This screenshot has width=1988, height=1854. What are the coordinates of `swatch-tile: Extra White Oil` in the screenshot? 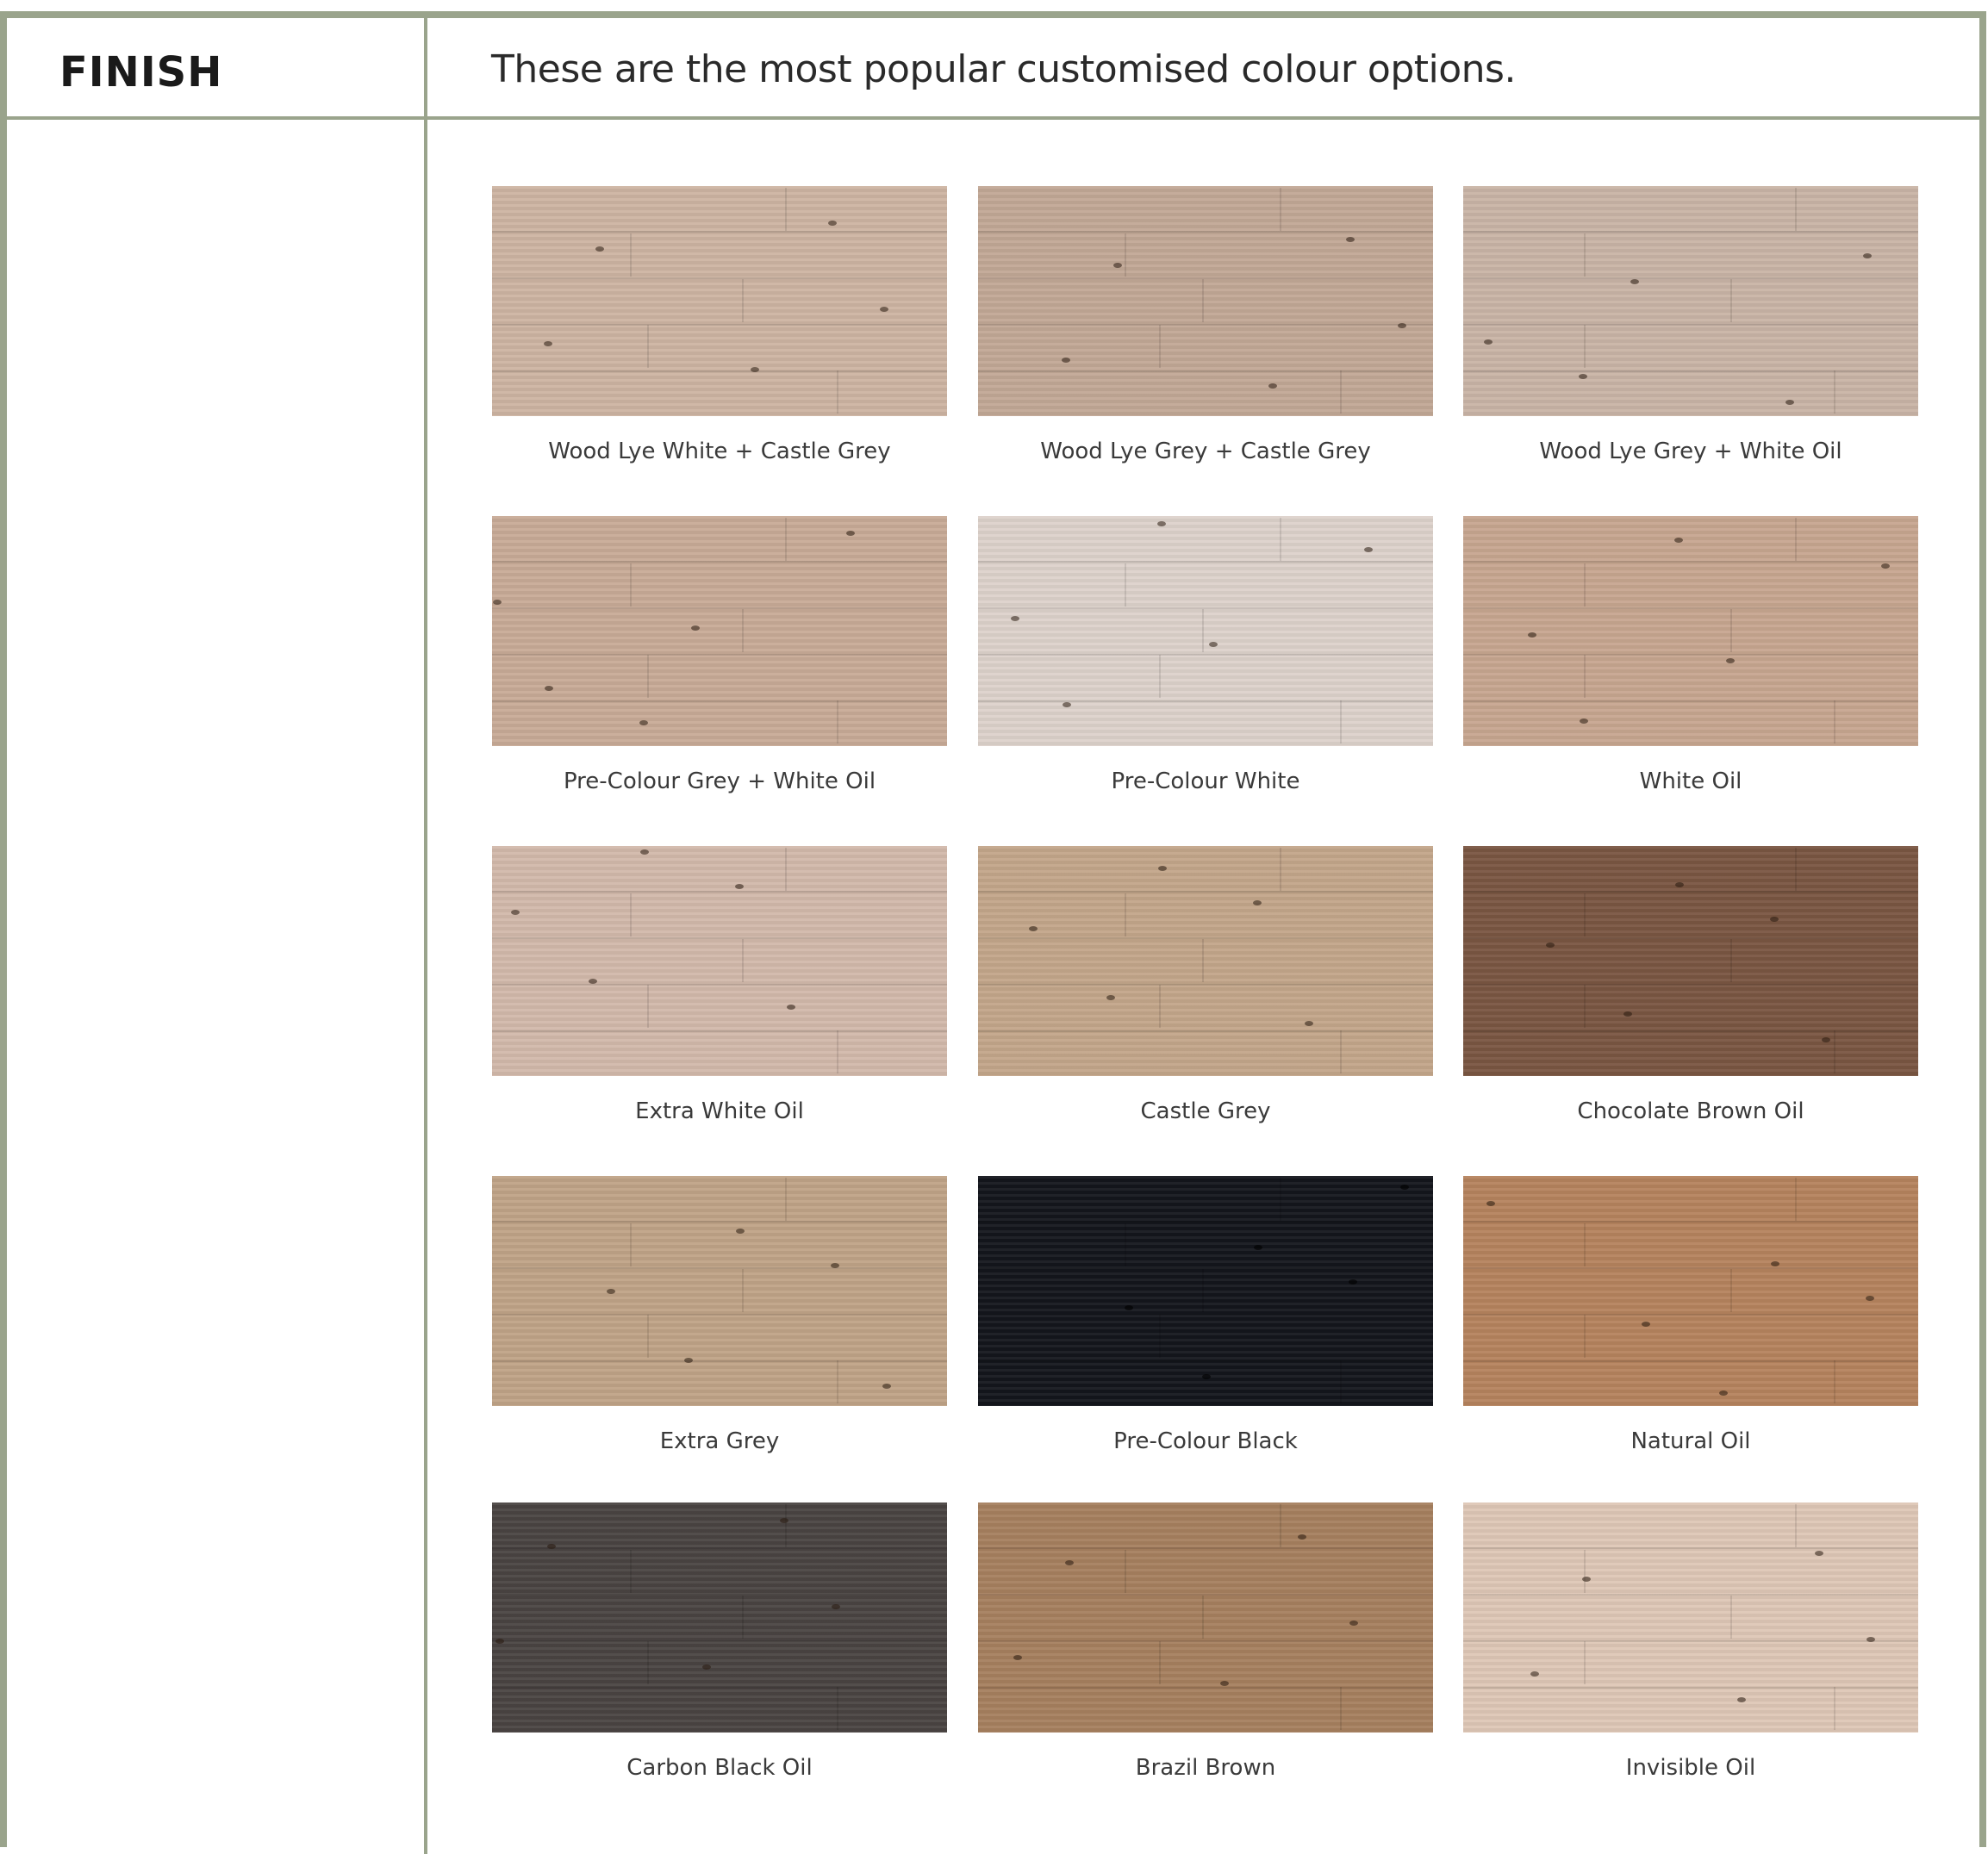 It's located at (719, 985).